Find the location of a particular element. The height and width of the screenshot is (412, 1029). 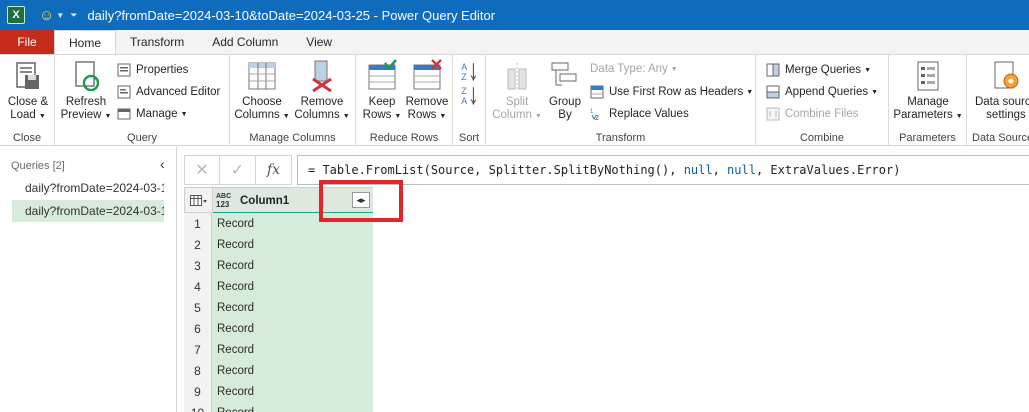

remove-columns-icon is located at coordinates (322, 76).